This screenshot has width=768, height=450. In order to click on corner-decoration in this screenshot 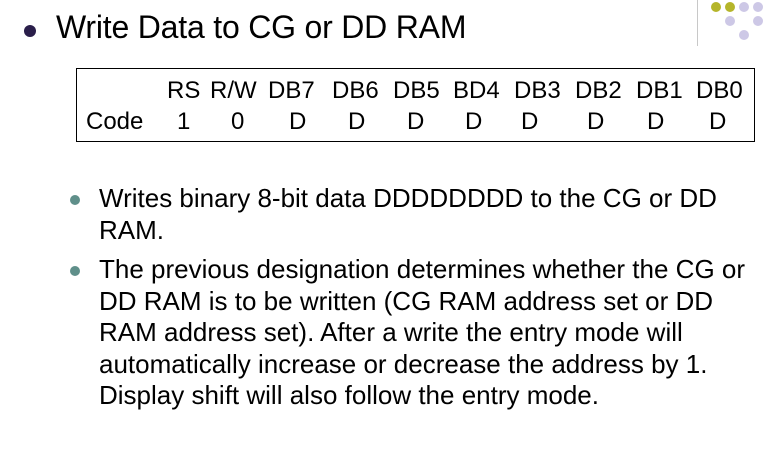, I will do `click(732, 24)`.